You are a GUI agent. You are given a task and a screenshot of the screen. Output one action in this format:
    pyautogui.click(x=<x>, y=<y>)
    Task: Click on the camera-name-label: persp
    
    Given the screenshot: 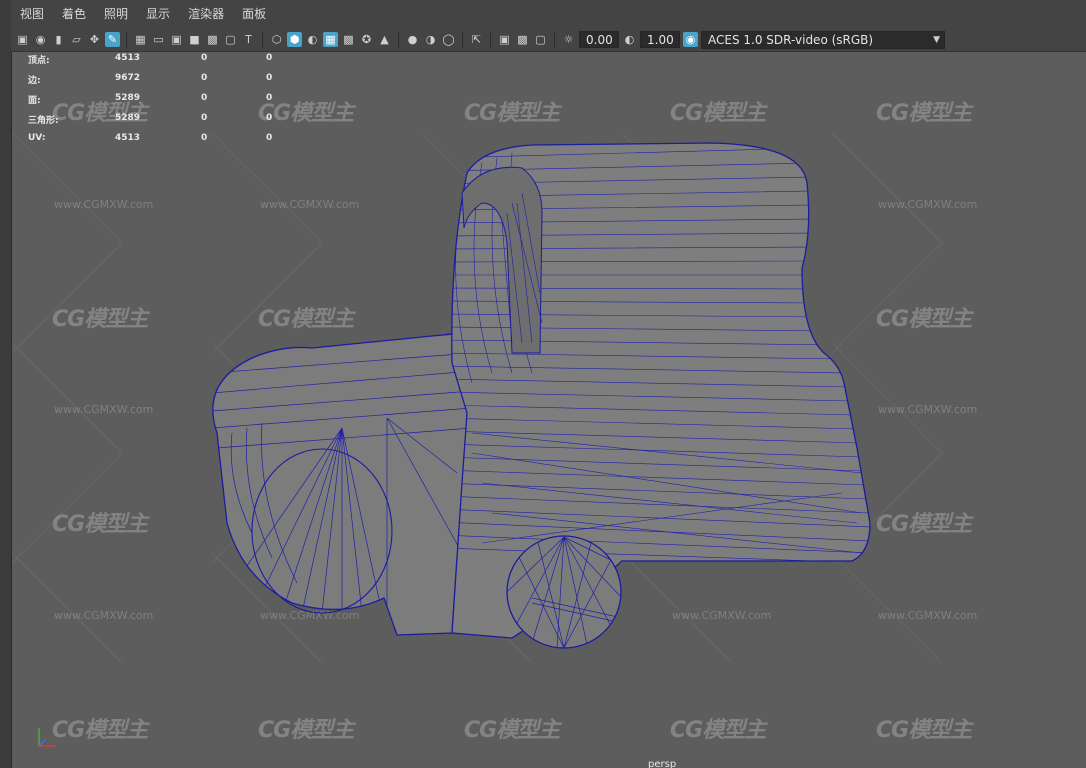 What is the action you would take?
    pyautogui.click(x=662, y=763)
    